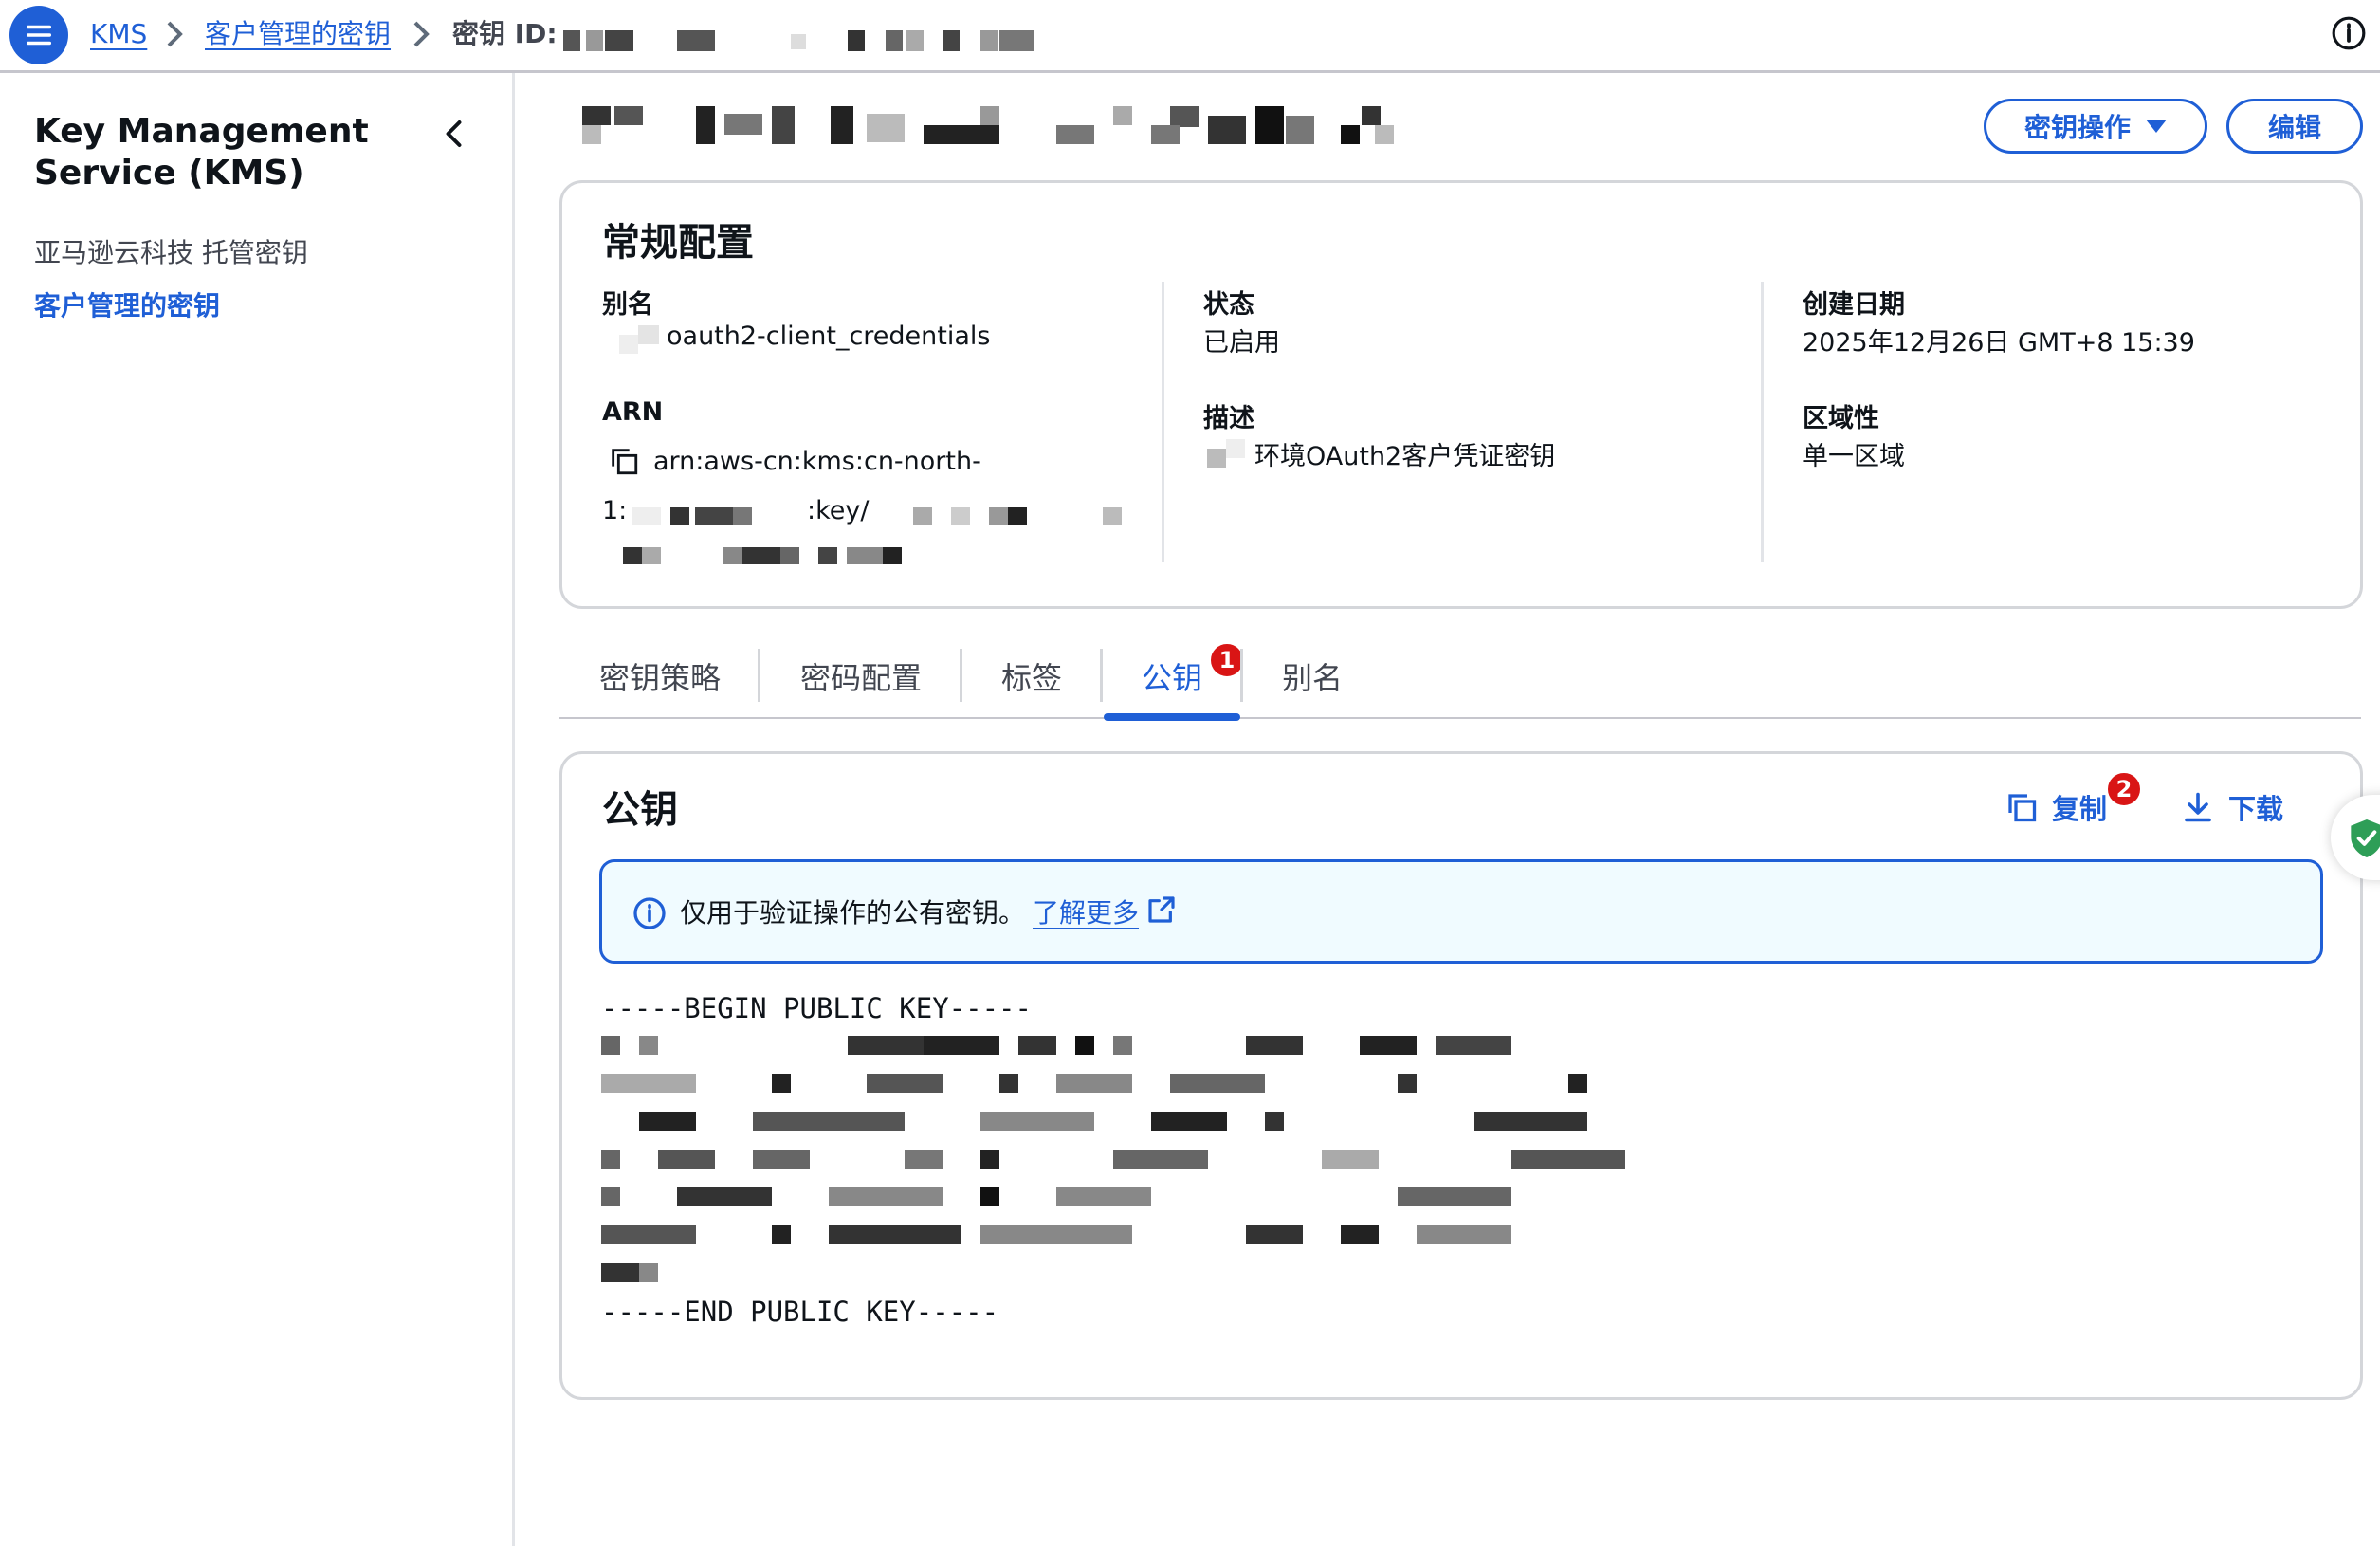 The height and width of the screenshot is (1546, 2380). Describe the element at coordinates (505, 33) in the screenshot. I see `breadcrumb-key-id: 密钥 ID:` at that location.